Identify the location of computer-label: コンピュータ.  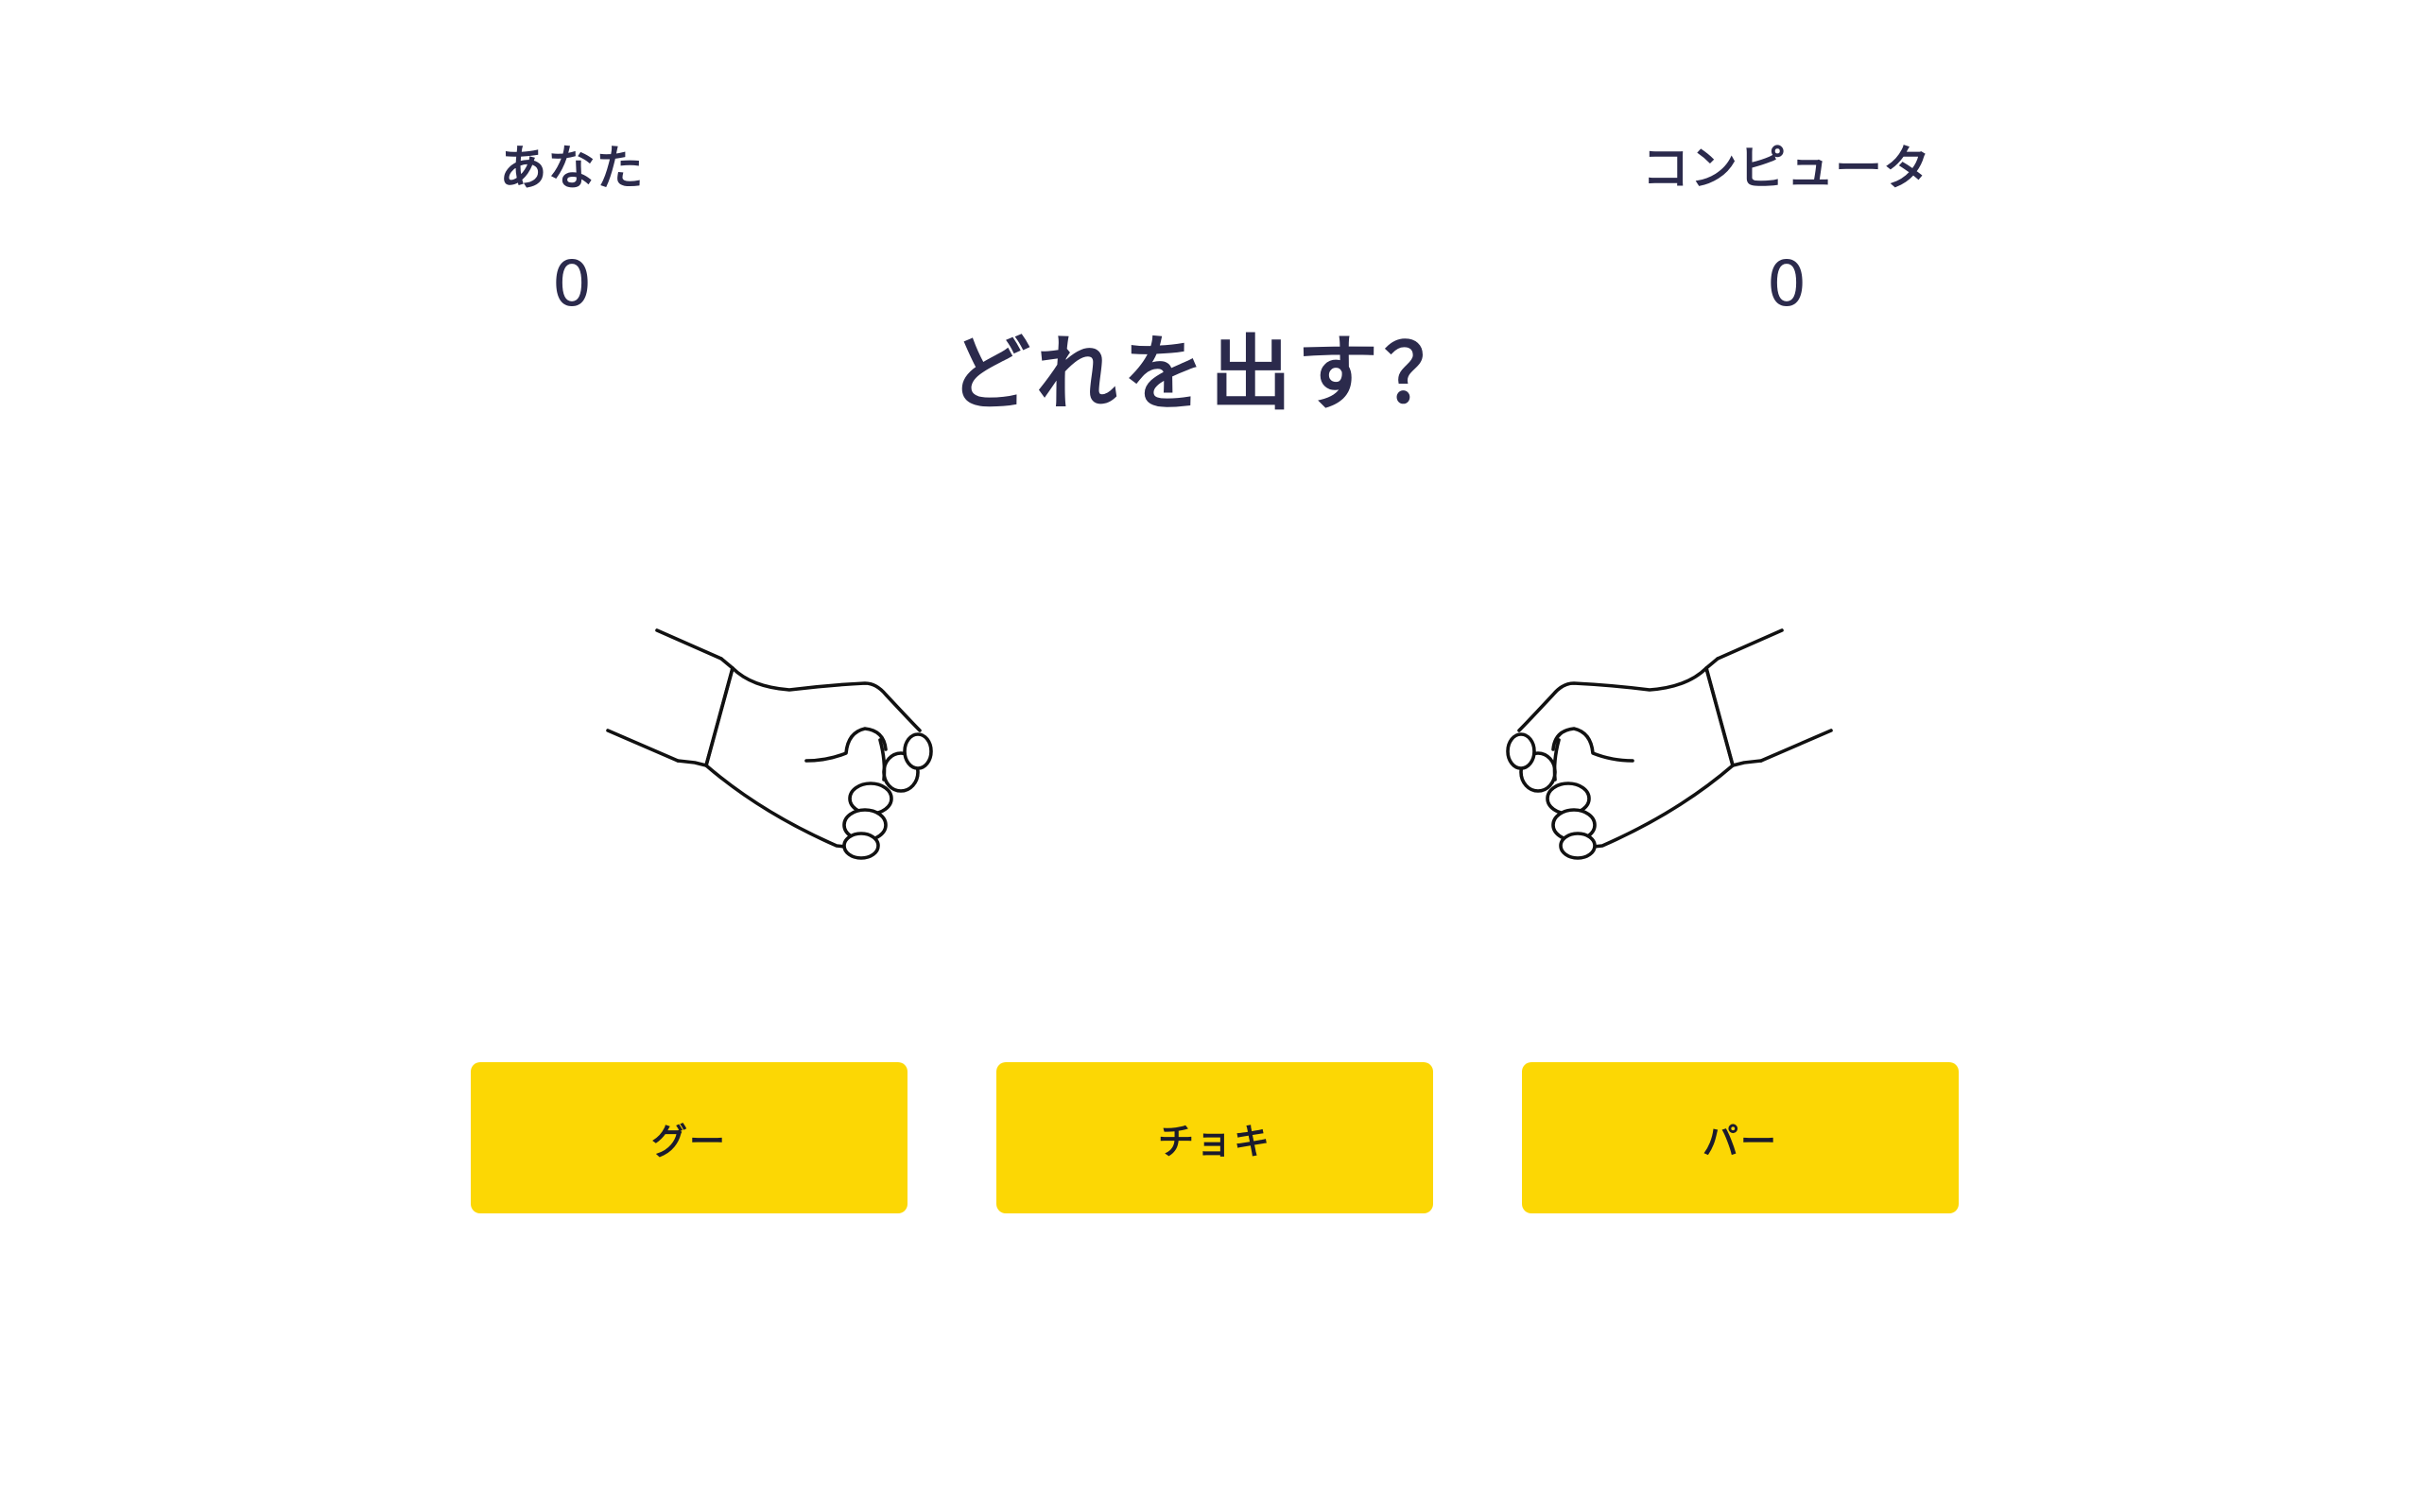
(1786, 168).